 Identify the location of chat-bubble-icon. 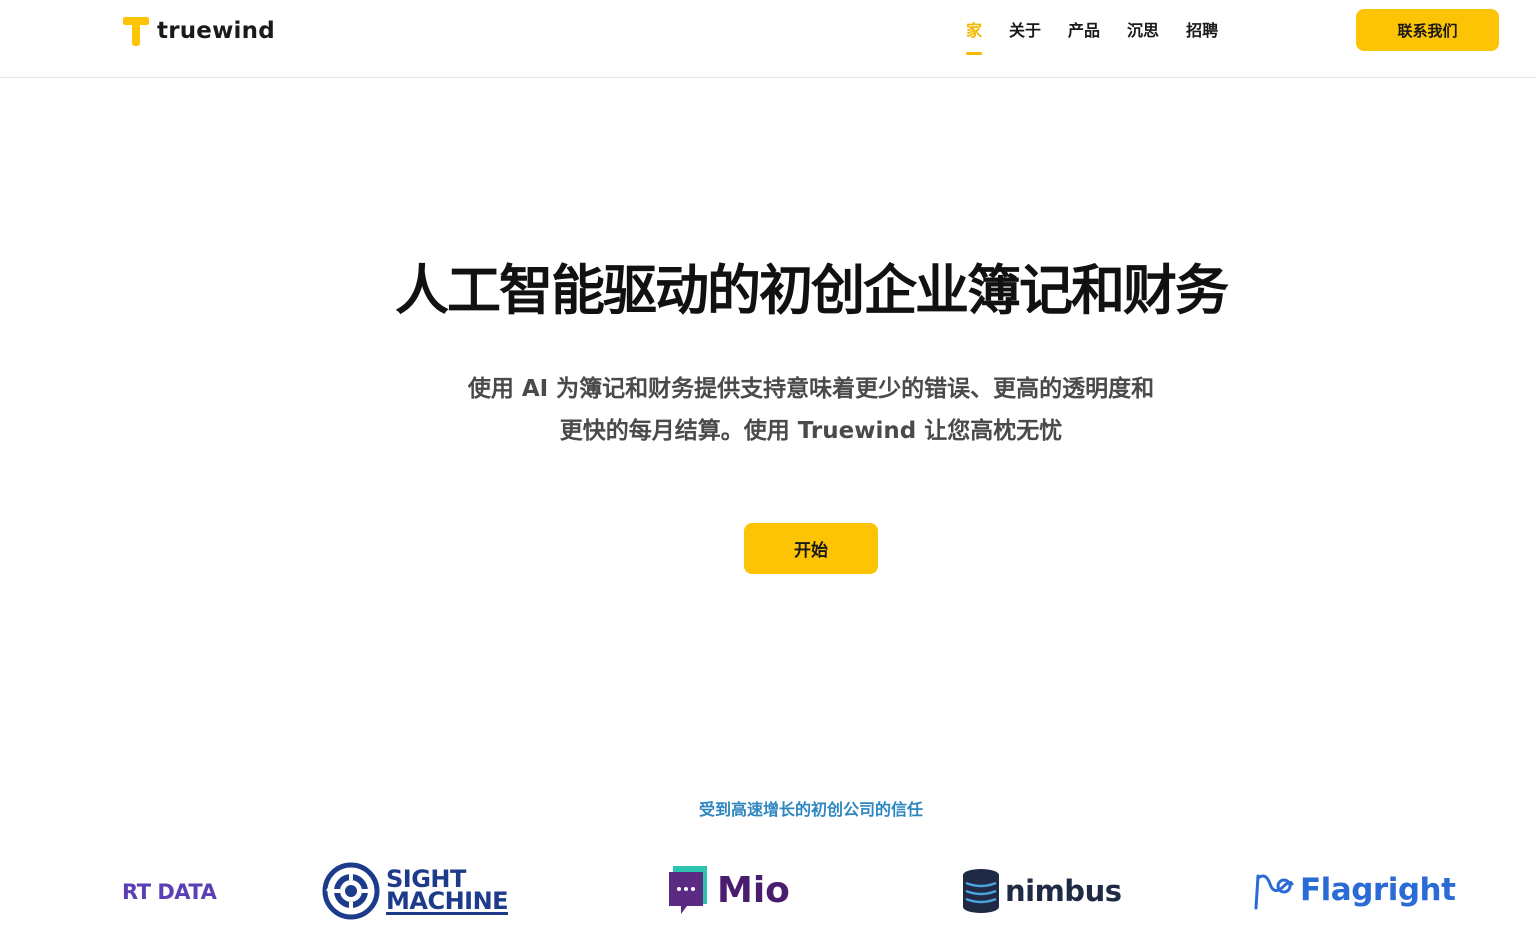
(688, 890).